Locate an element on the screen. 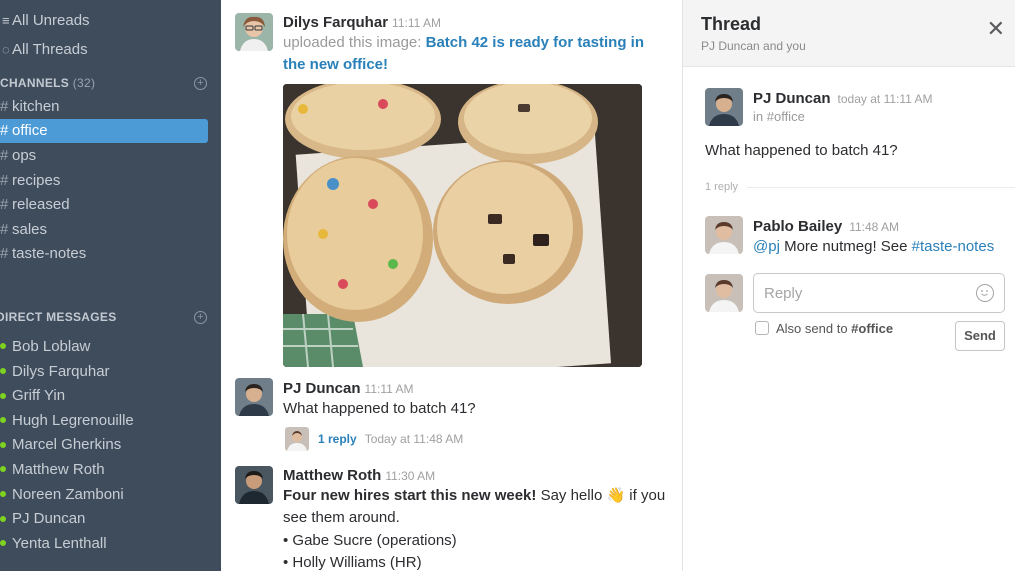 This screenshot has height=571, width=1015. message-text: if you is located at coordinates (645, 495).